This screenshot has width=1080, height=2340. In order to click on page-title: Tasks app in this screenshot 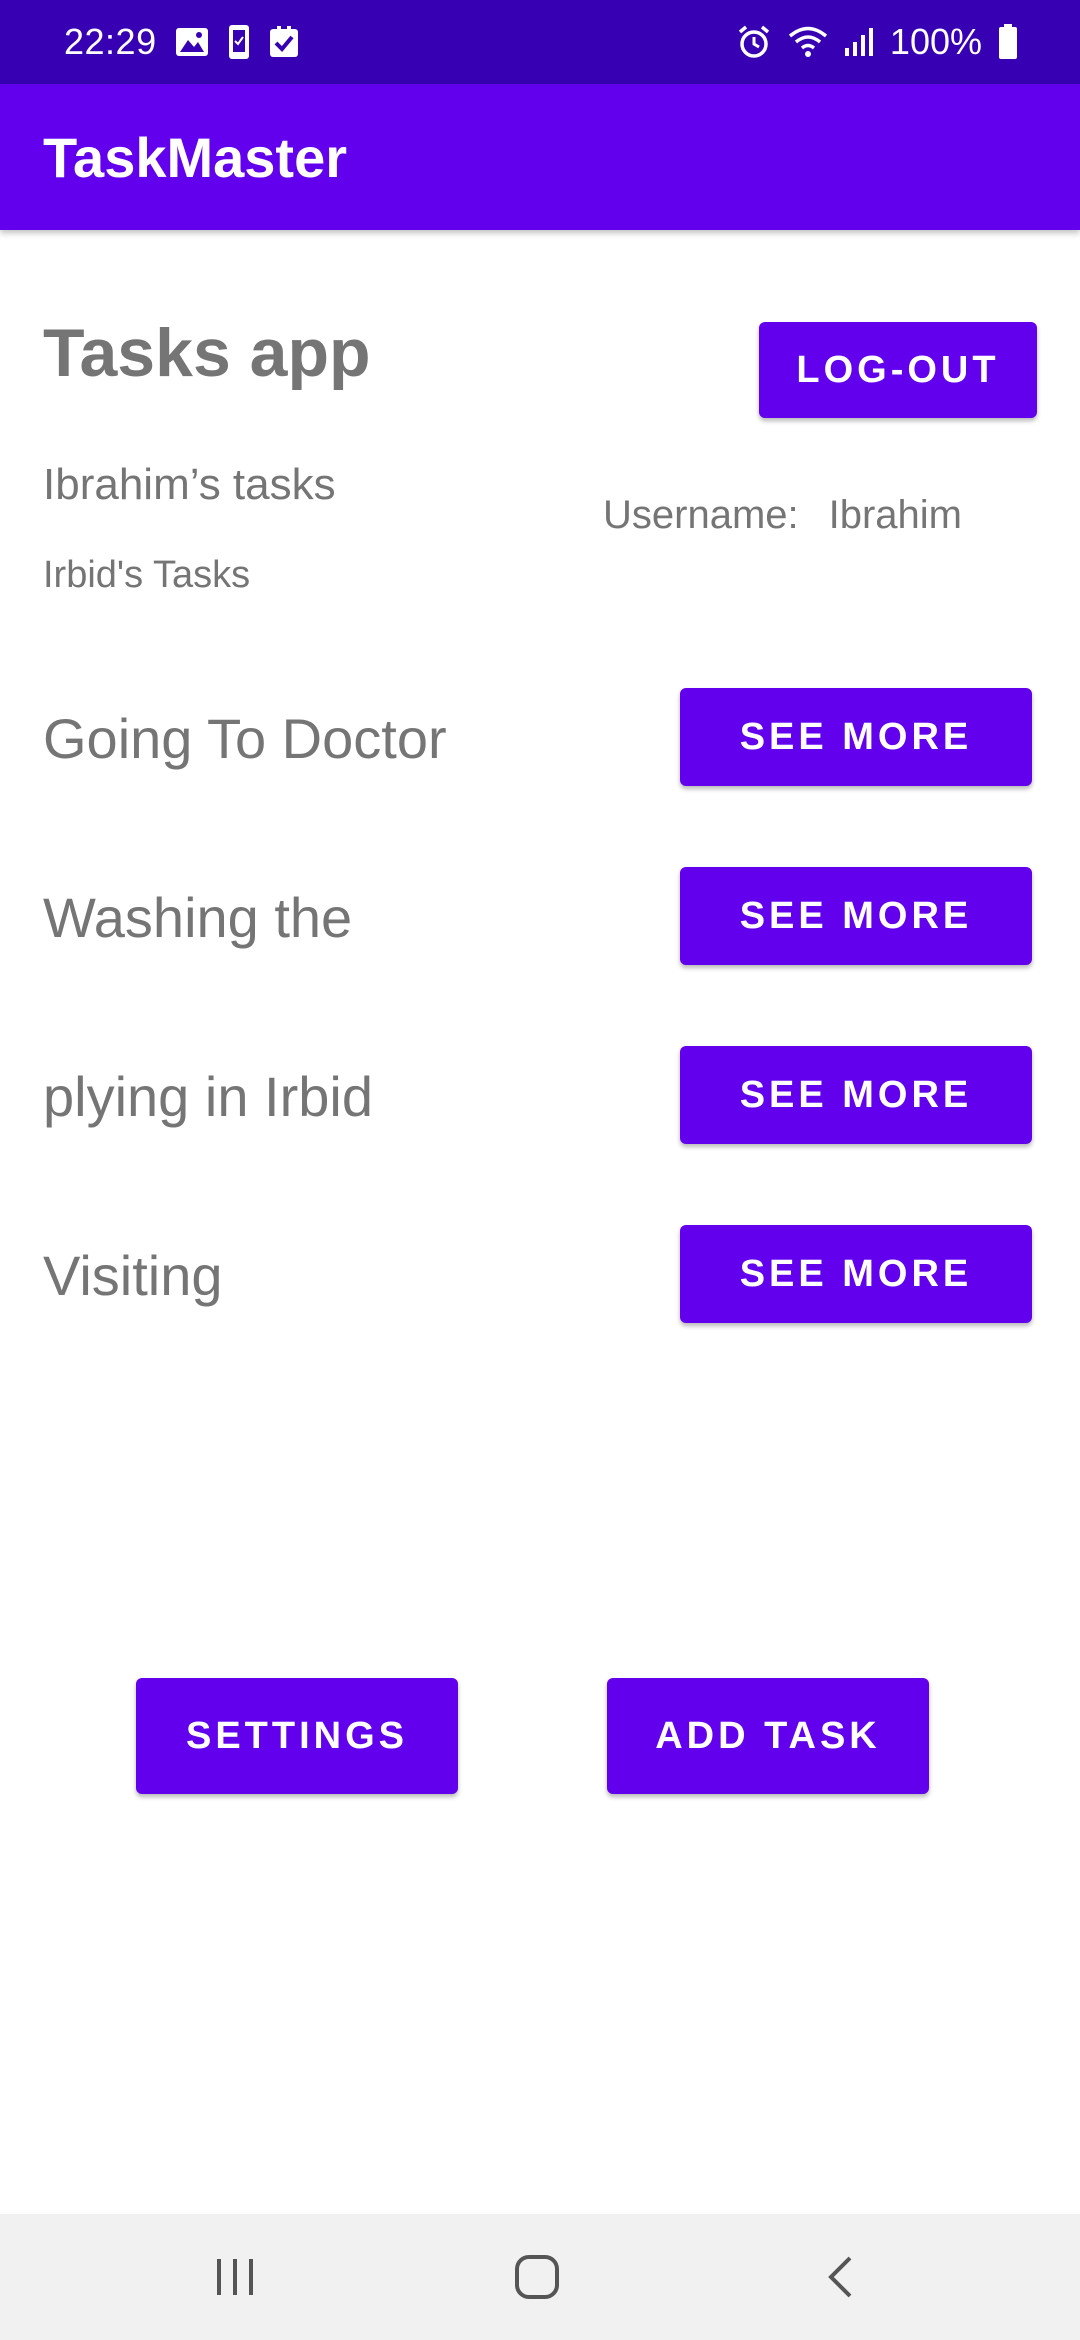, I will do `click(207, 353)`.